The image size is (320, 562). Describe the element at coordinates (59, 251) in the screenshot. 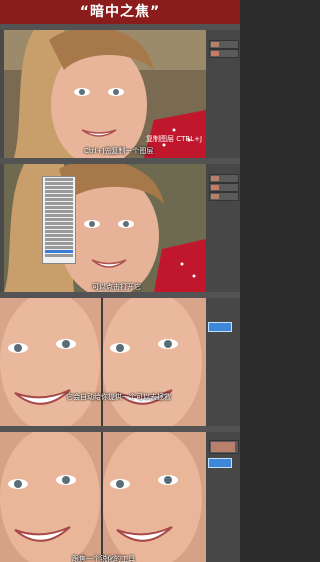

I see `menu-item-selected` at that location.